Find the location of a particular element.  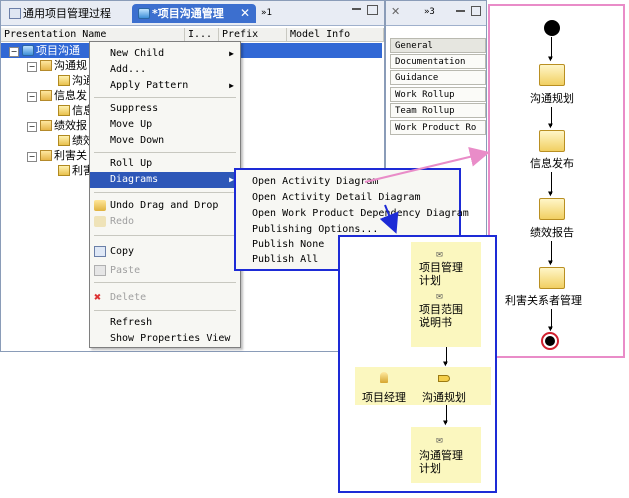

callout-arrows is located at coordinates (427, 190).